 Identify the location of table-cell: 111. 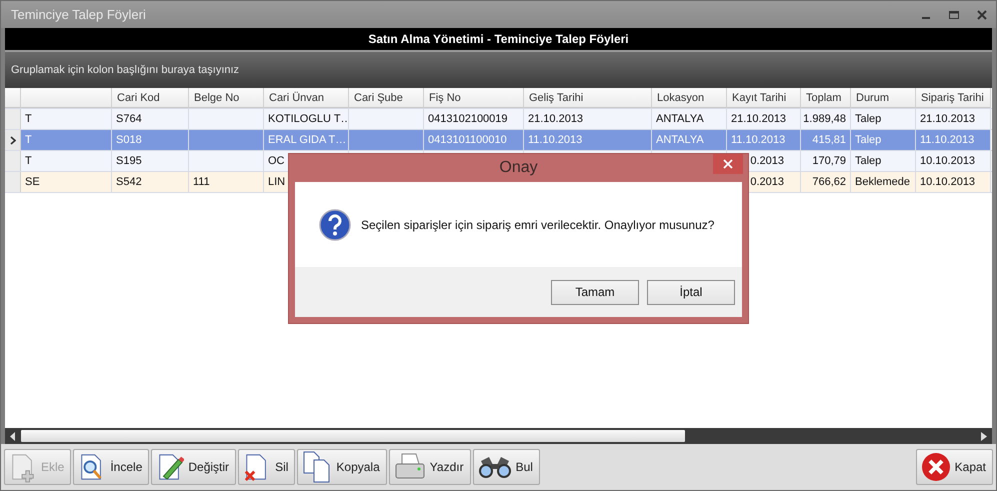
(226, 182).